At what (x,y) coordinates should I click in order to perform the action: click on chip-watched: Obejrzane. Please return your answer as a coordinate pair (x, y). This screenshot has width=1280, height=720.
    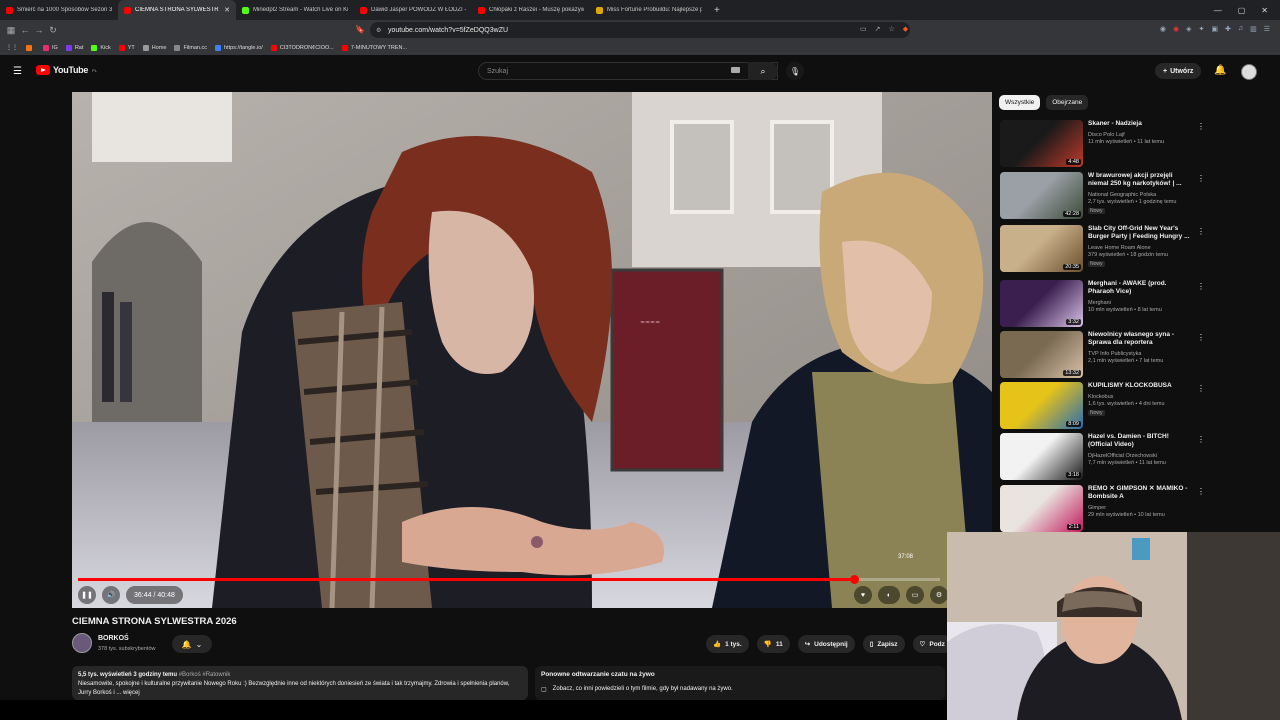
    Looking at the image, I should click on (1067, 102).